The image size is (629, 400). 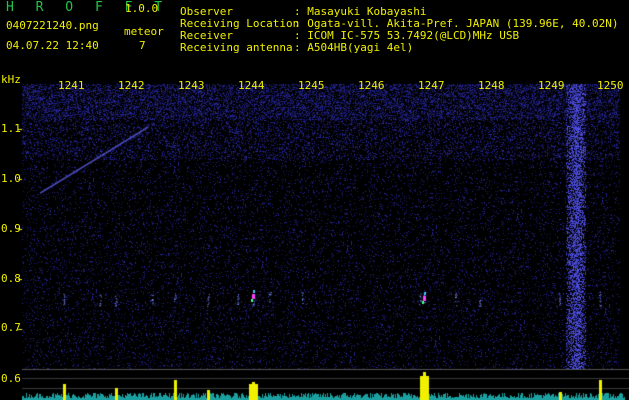 I want to click on x-tick-label: 1245, so click(x=311, y=85).